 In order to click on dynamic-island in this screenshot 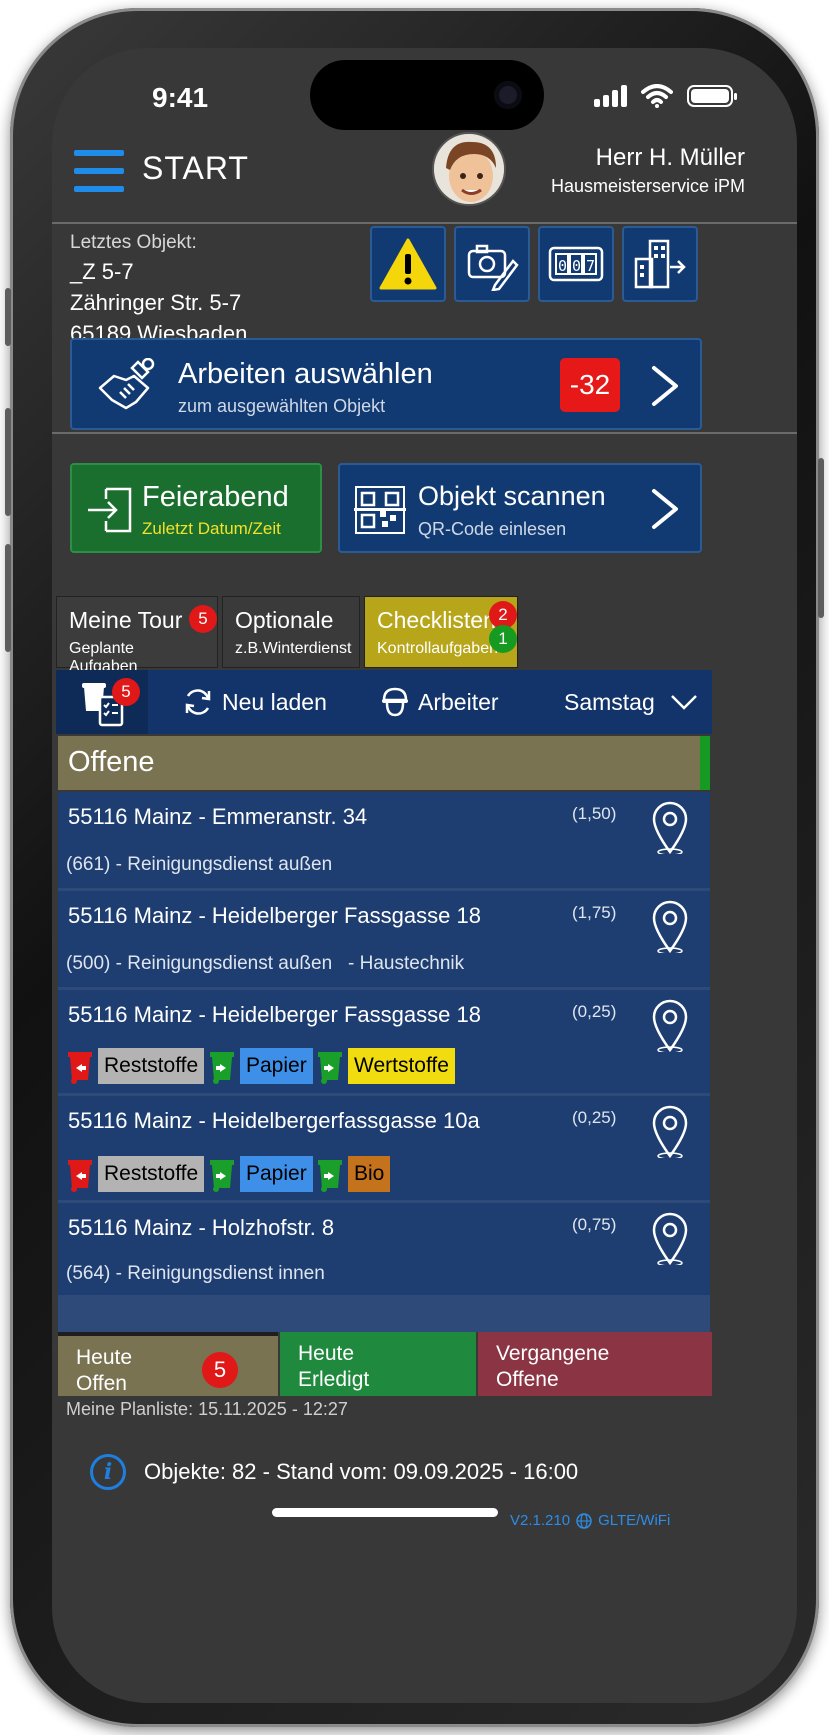, I will do `click(427, 95)`.